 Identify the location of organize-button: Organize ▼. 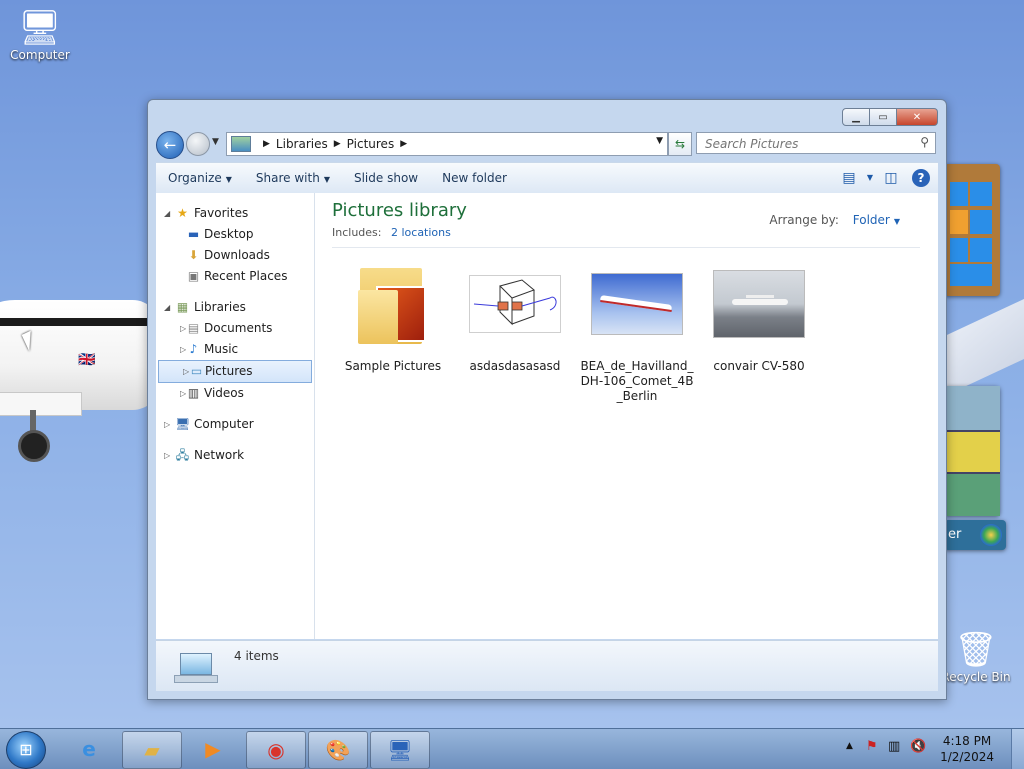
(200, 178).